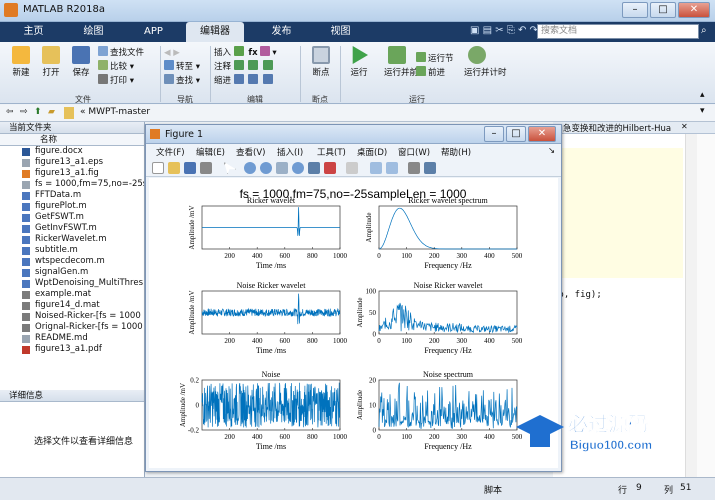  I want to click on tab-publish: 发布, so click(281, 32).